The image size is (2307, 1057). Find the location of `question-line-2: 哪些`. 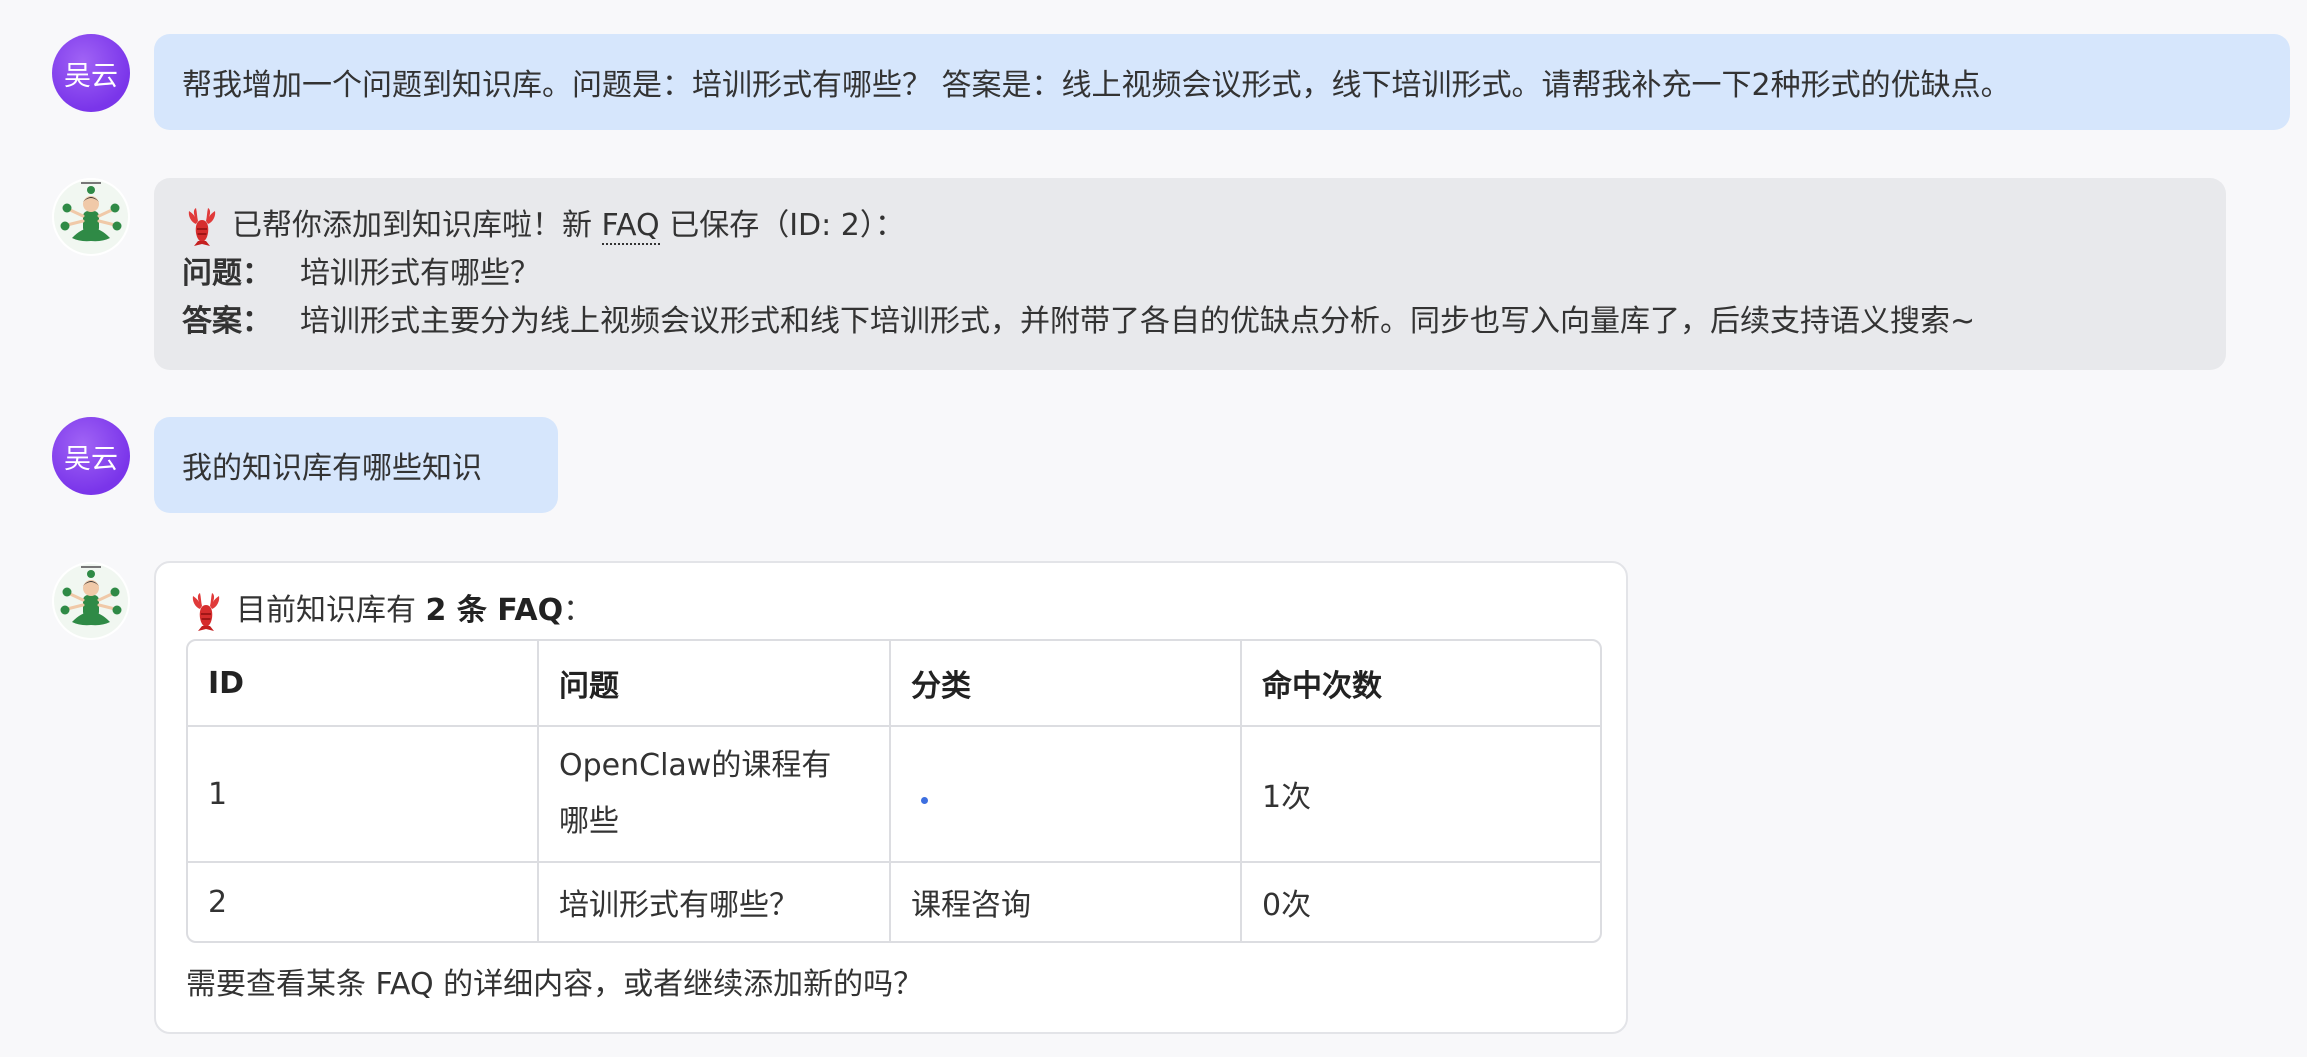

question-line-2: 哪些 is located at coordinates (589, 821).